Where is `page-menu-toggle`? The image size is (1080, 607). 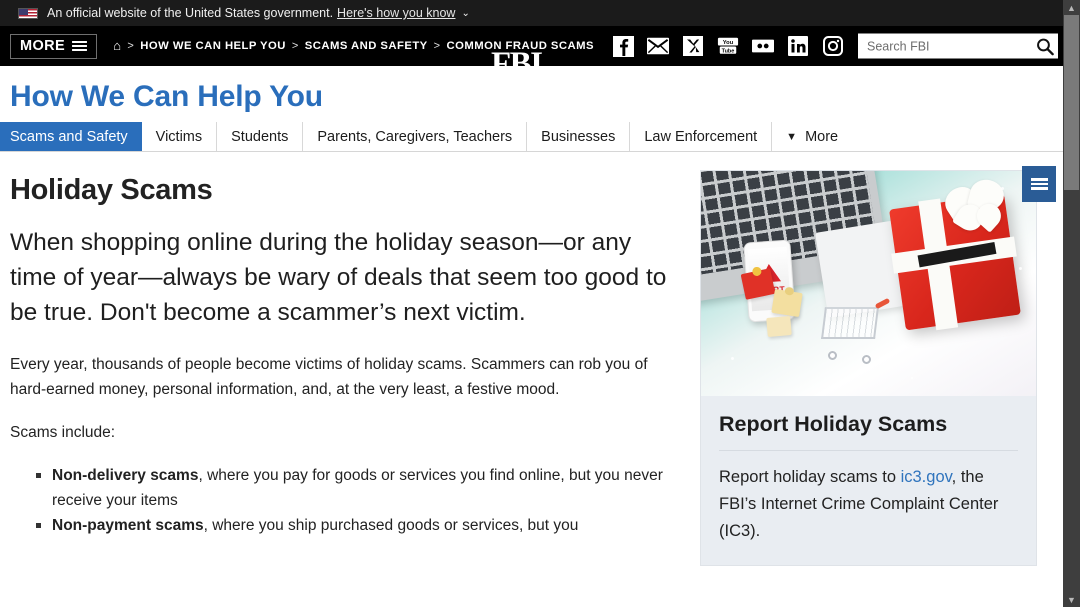
page-menu-toggle is located at coordinates (1039, 184).